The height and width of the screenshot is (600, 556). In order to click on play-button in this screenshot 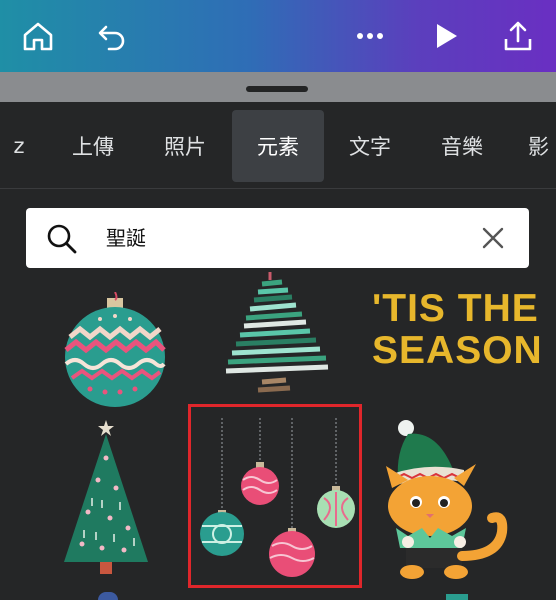, I will do `click(446, 36)`.